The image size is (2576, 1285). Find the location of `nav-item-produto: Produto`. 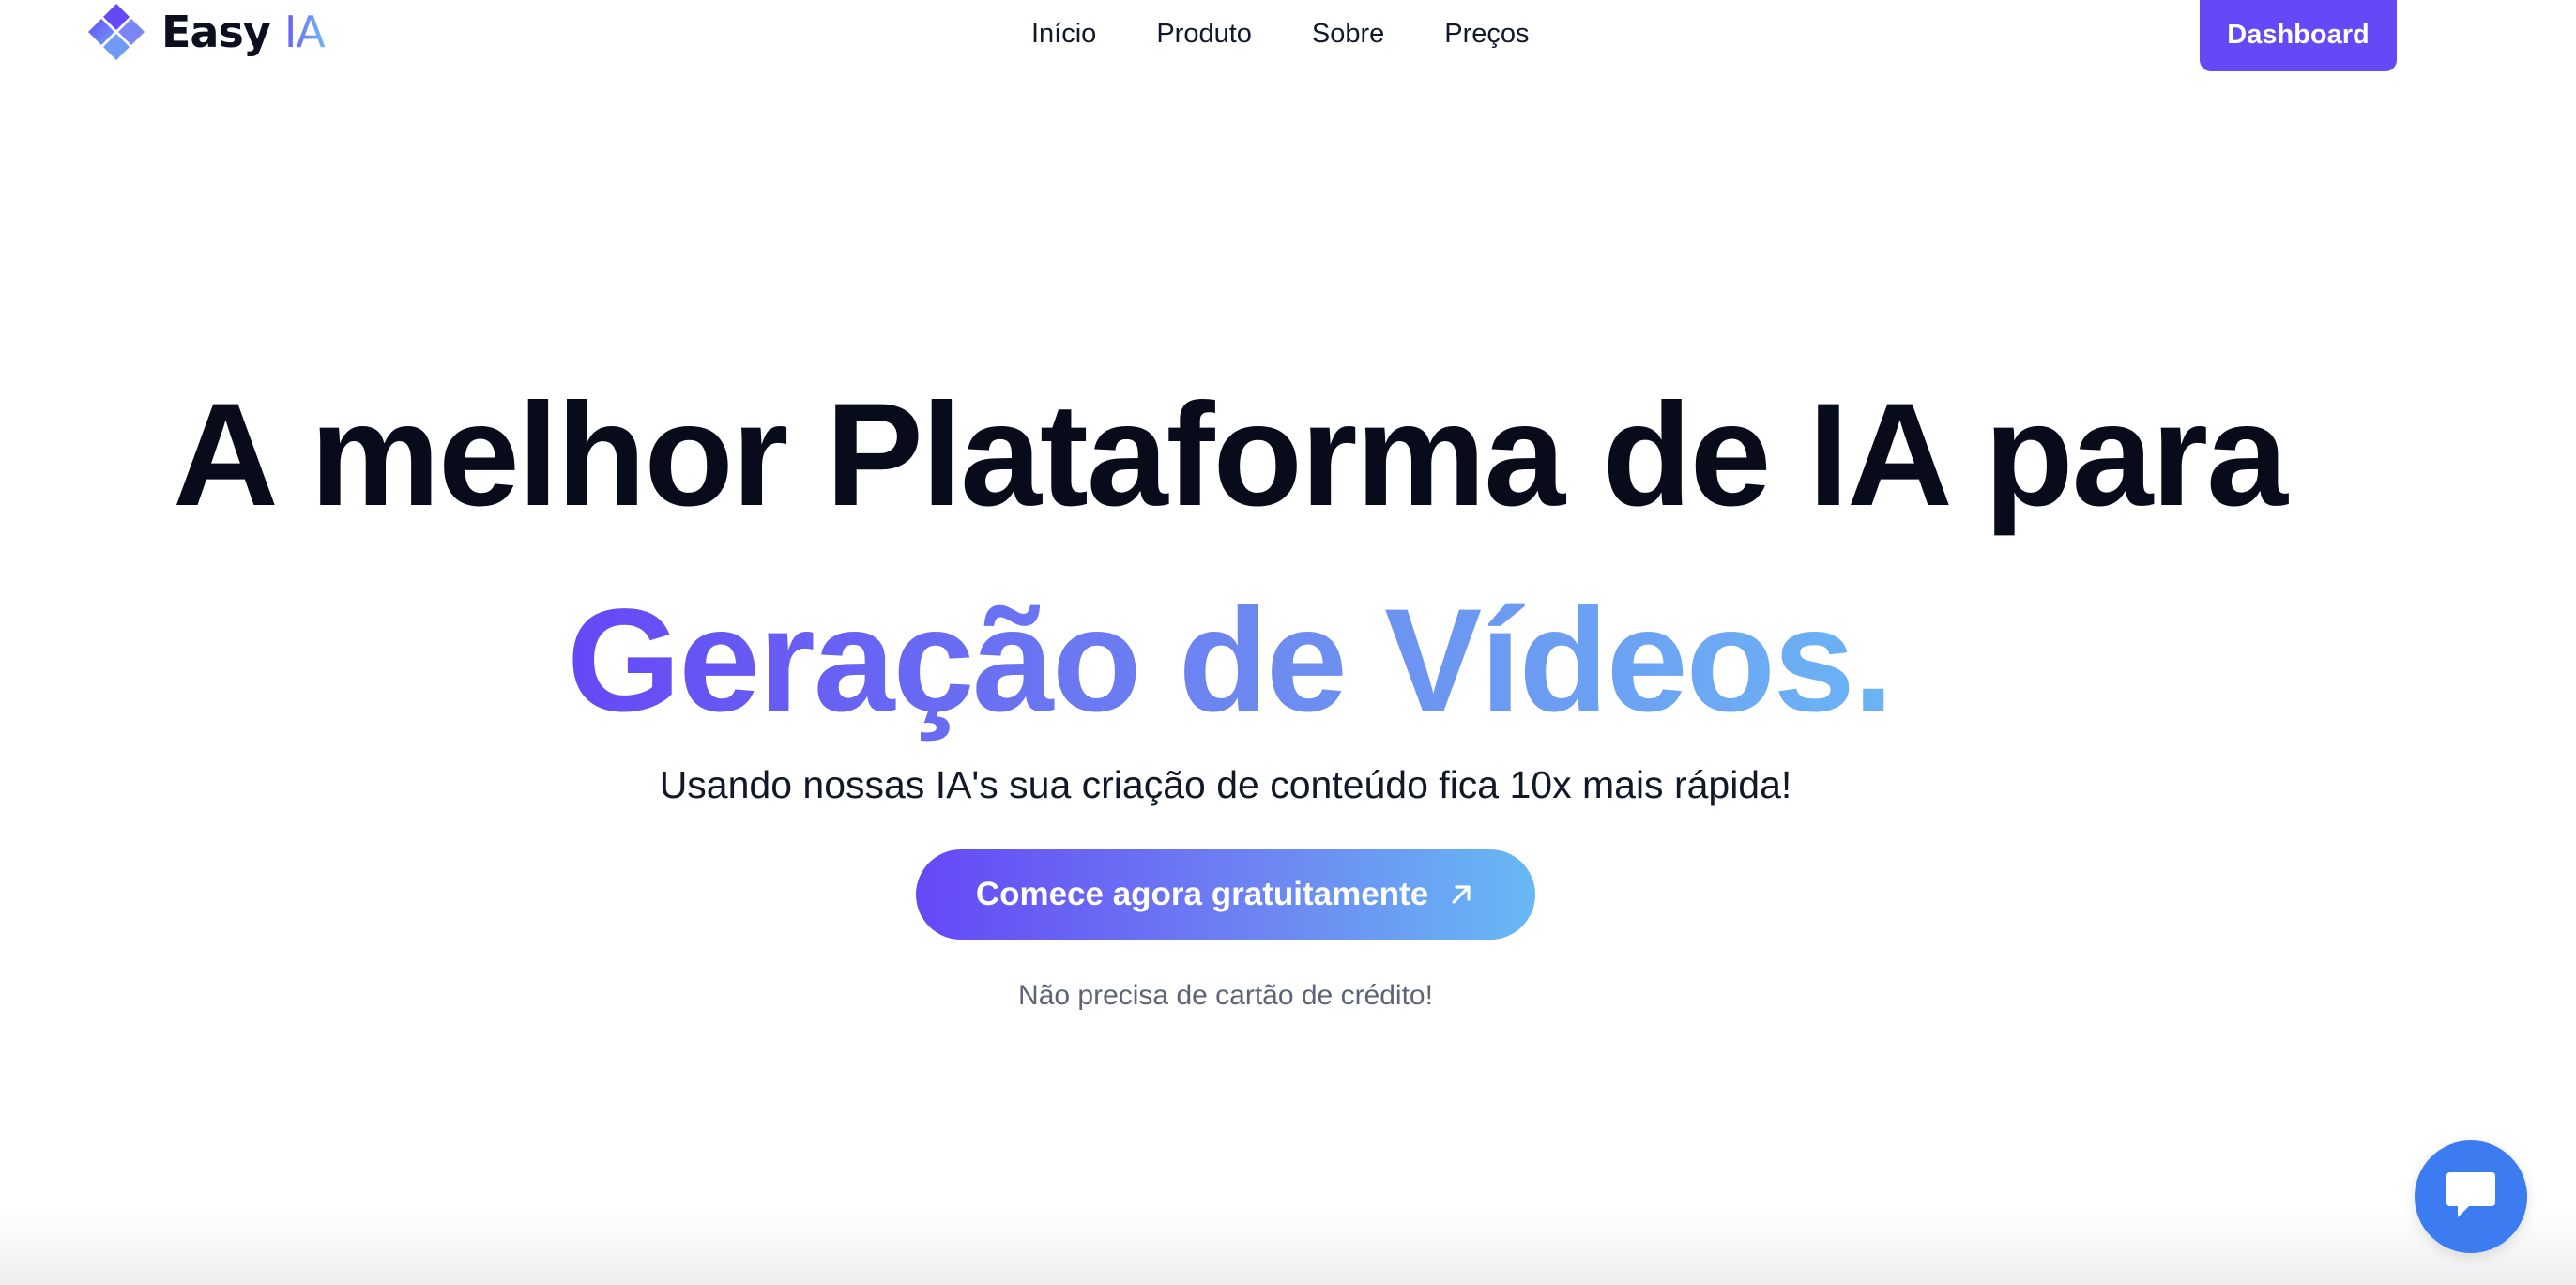

nav-item-produto: Produto is located at coordinates (1204, 34).